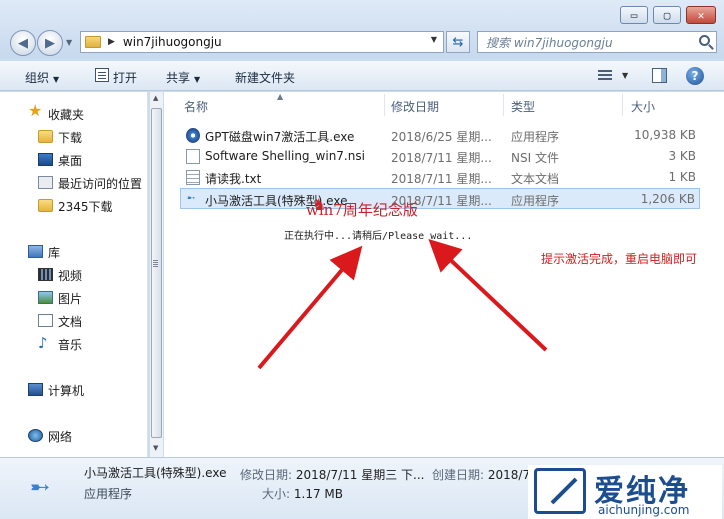  Describe the element at coordinates (108, 494) in the screenshot. I see `details-file-type: 应用程序` at that location.